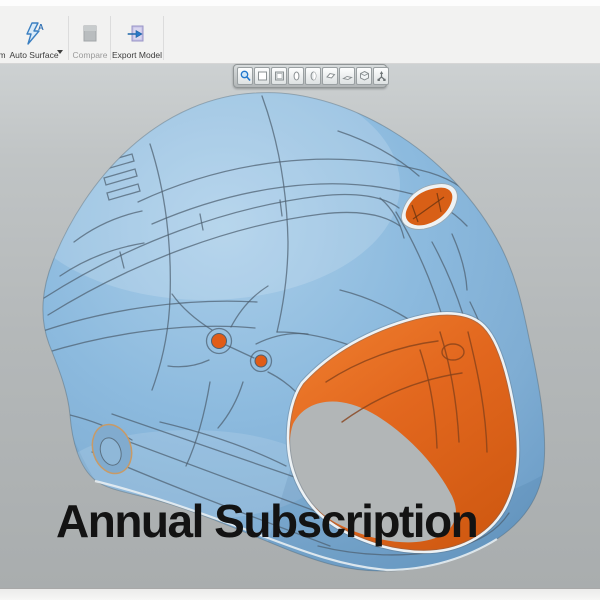 The image size is (600, 600). Describe the element at coordinates (300, 594) in the screenshot. I see `status-bar` at that location.